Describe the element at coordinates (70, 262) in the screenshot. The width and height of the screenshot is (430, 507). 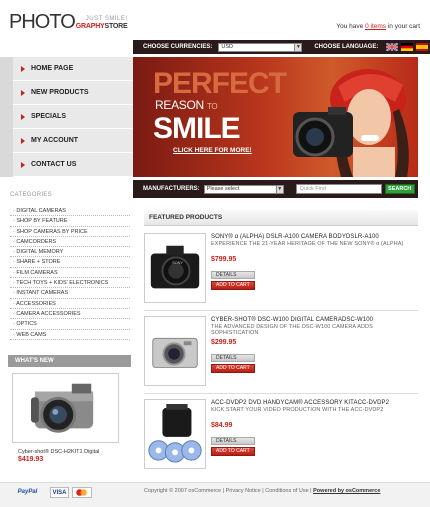
I see `category-link: SHARE + STORE` at that location.